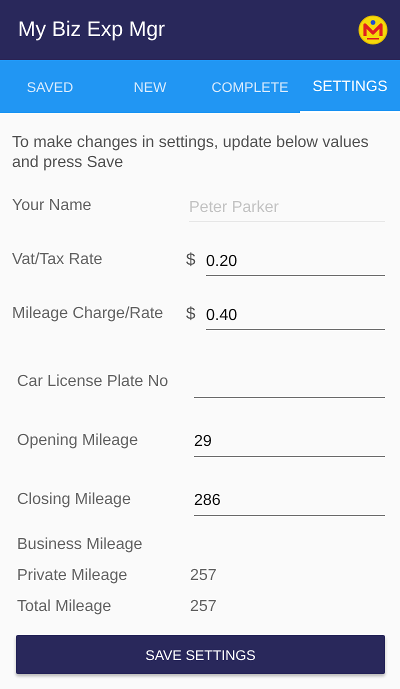  I want to click on field-label: Your Name, so click(52, 206).